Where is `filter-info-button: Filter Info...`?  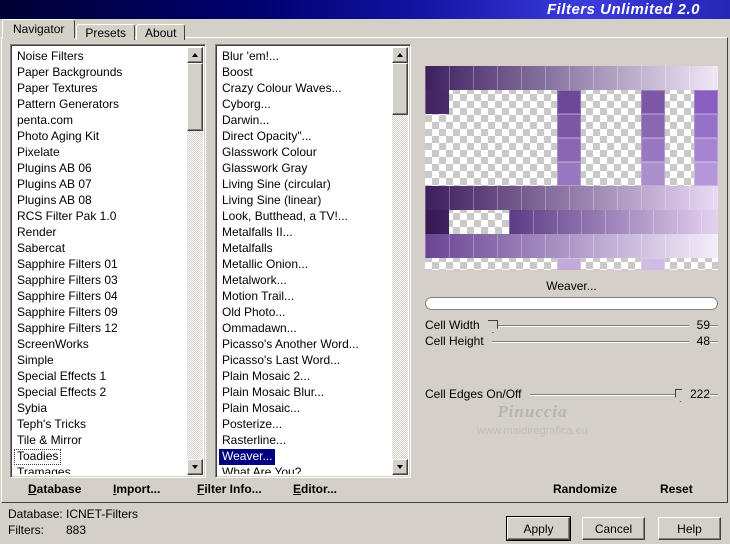 filter-info-button: Filter Info... is located at coordinates (229, 488).